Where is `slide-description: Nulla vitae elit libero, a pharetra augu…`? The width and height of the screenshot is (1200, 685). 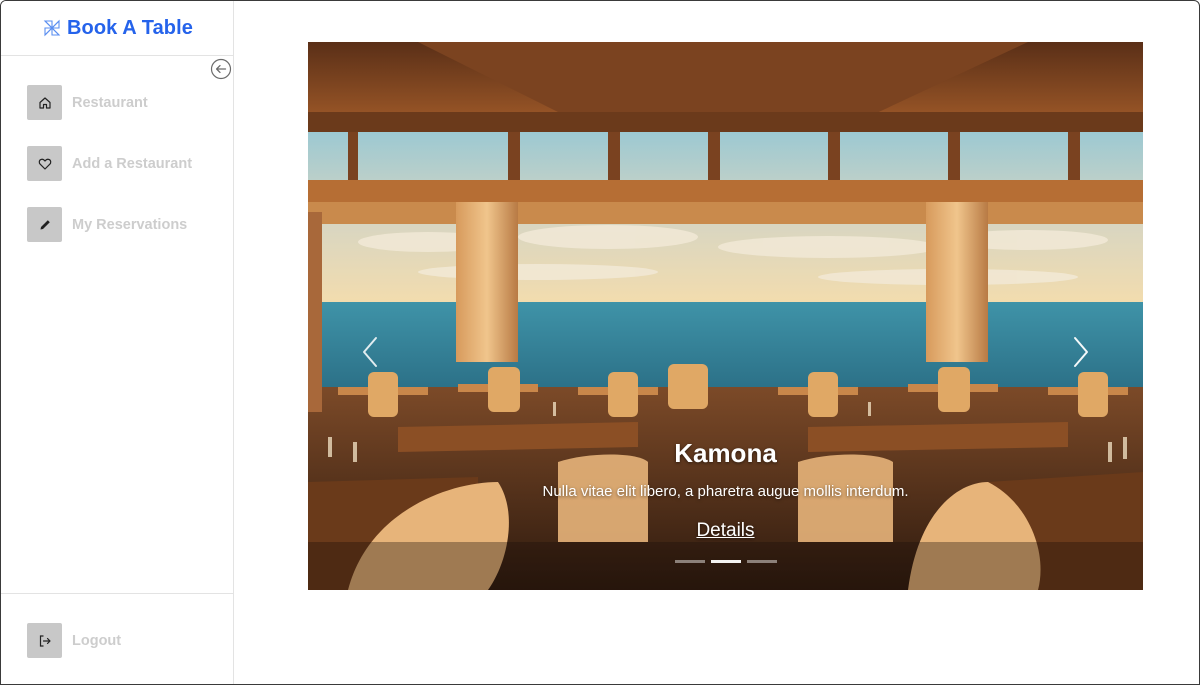 slide-description: Nulla vitae elit libero, a pharetra augu… is located at coordinates (725, 491).